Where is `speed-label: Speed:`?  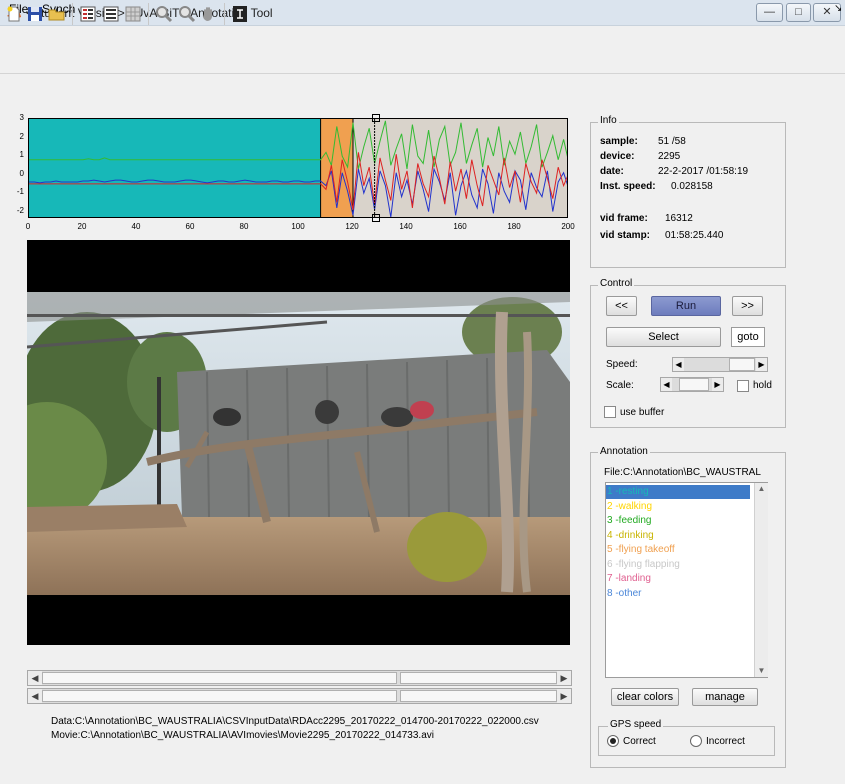
speed-label: Speed: is located at coordinates (622, 364).